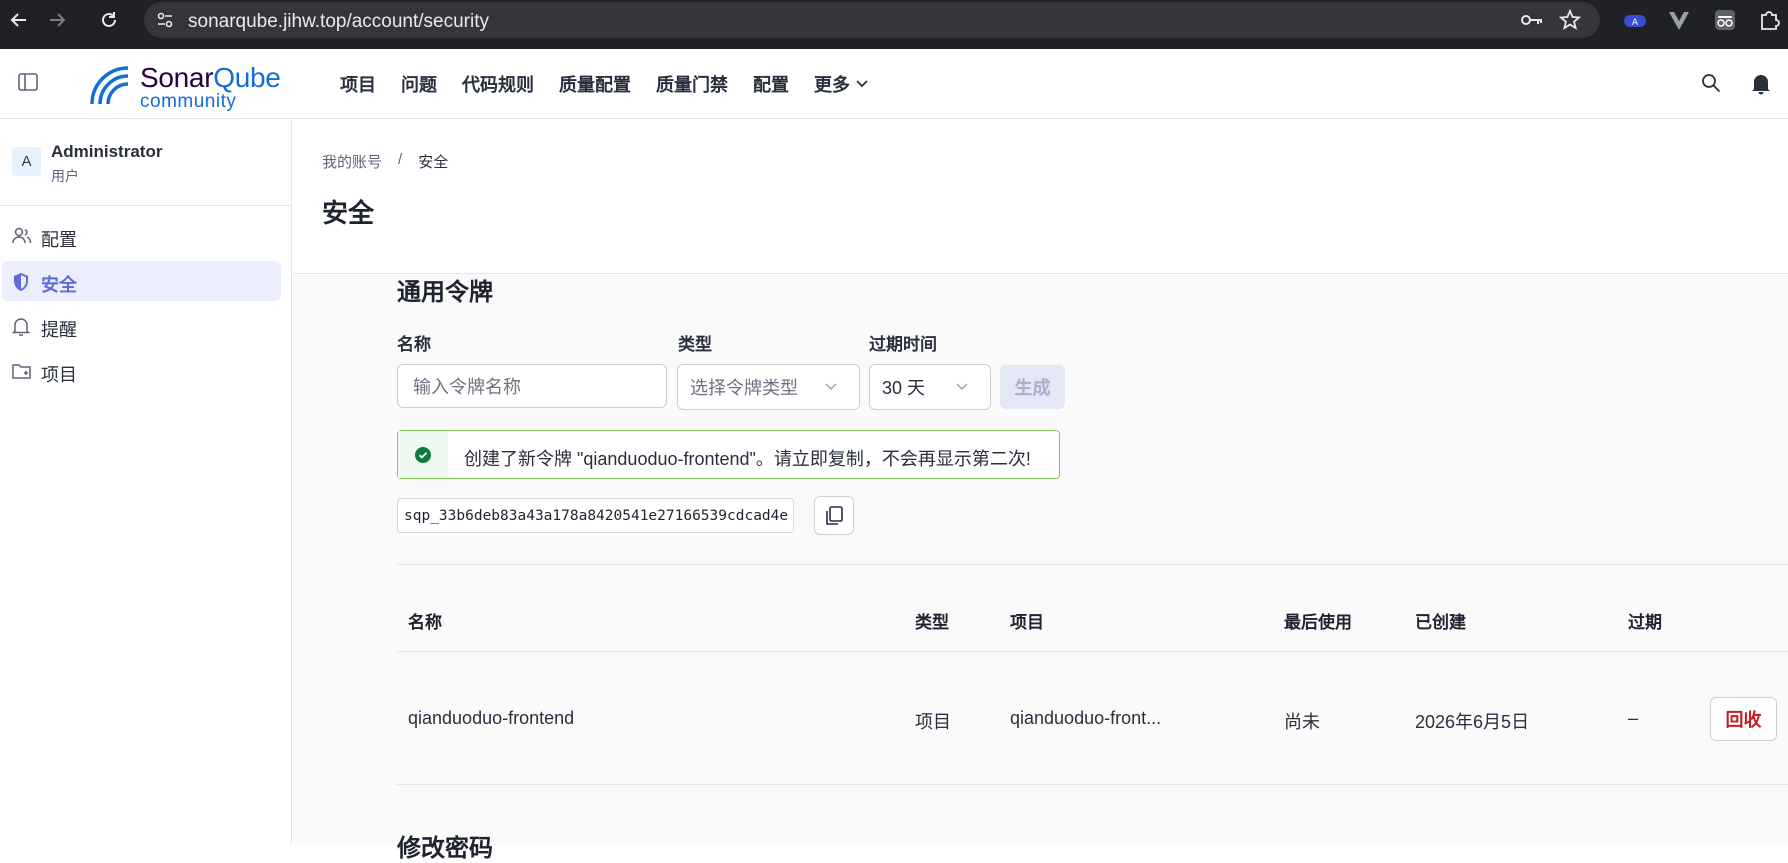 The width and height of the screenshot is (1788, 863). What do you see at coordinates (141, 371) in the screenshot?
I see `sidebar-item-projects: 项目` at bounding box center [141, 371].